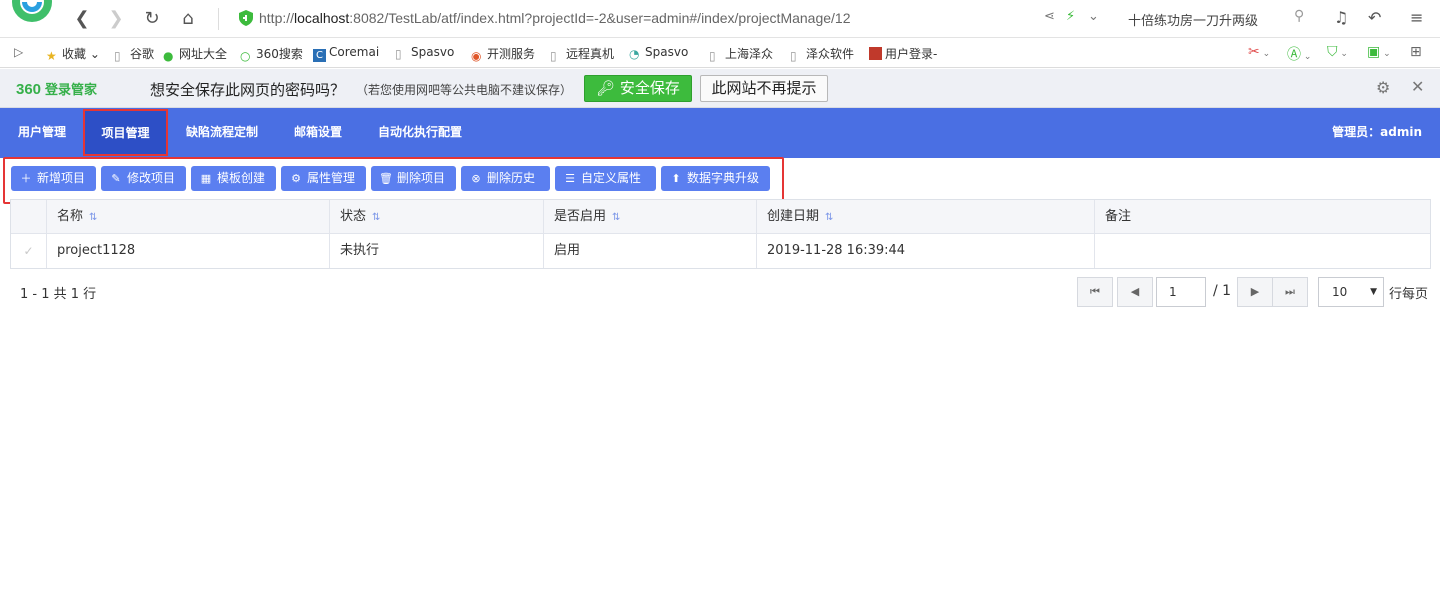 The image size is (1440, 604). I want to click on headphones-icon: ♫, so click(1341, 17).